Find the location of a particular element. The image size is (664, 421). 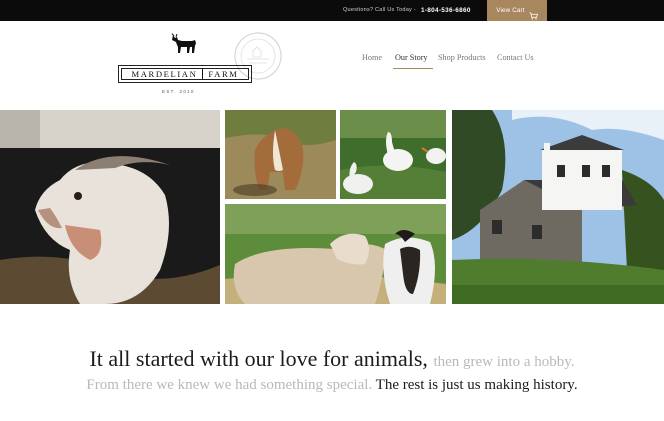

nav-home: Home is located at coordinates (372, 60).